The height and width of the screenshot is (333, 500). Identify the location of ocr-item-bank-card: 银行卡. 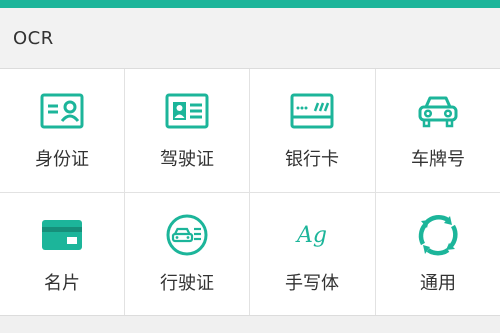
(312, 130).